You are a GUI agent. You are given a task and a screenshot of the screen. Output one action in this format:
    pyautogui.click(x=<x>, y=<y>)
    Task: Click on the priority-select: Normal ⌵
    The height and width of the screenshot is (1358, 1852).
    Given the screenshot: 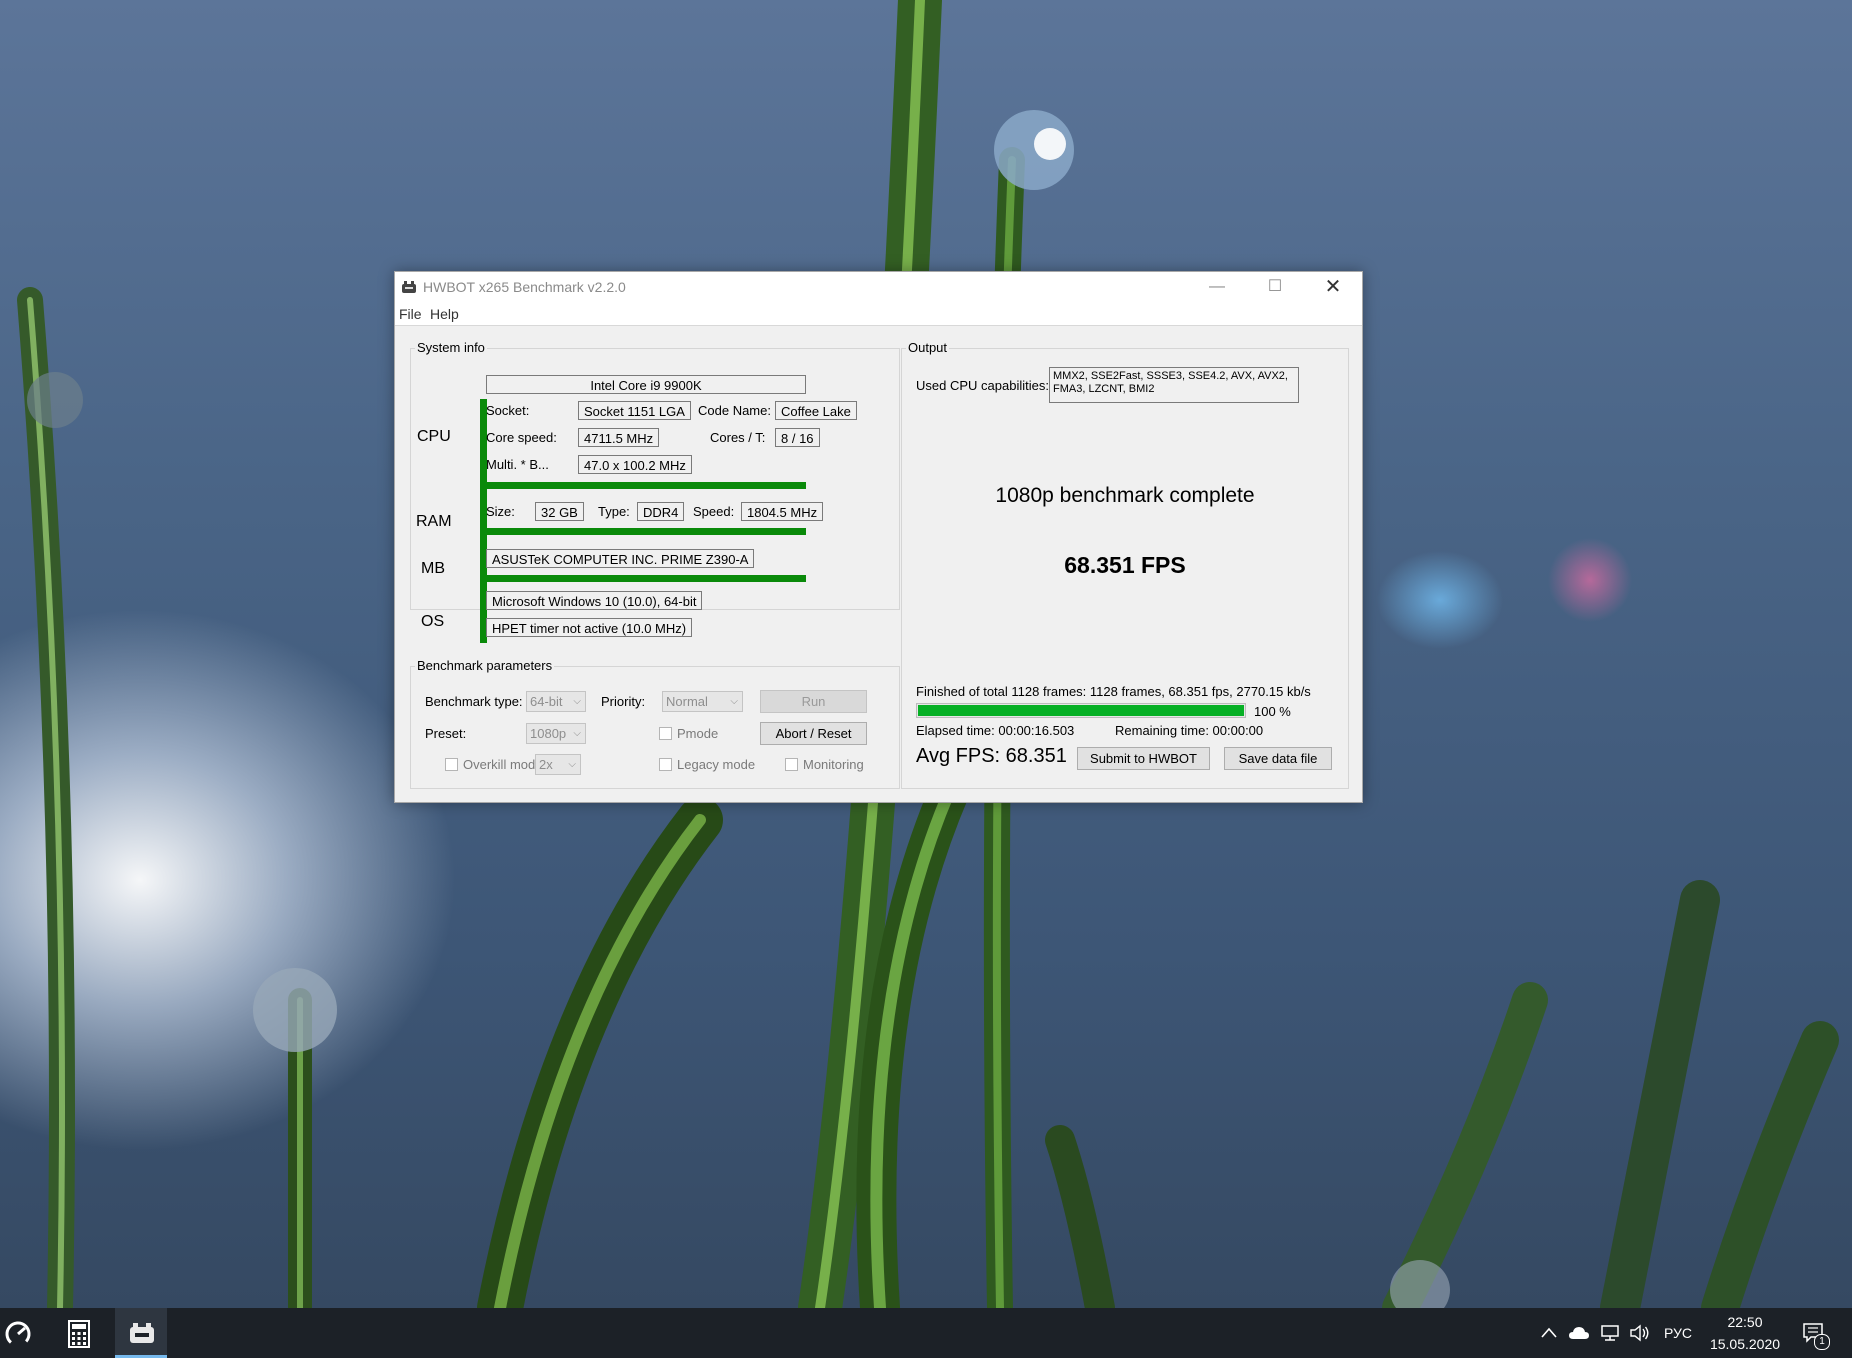 What is the action you would take?
    pyautogui.click(x=702, y=701)
    